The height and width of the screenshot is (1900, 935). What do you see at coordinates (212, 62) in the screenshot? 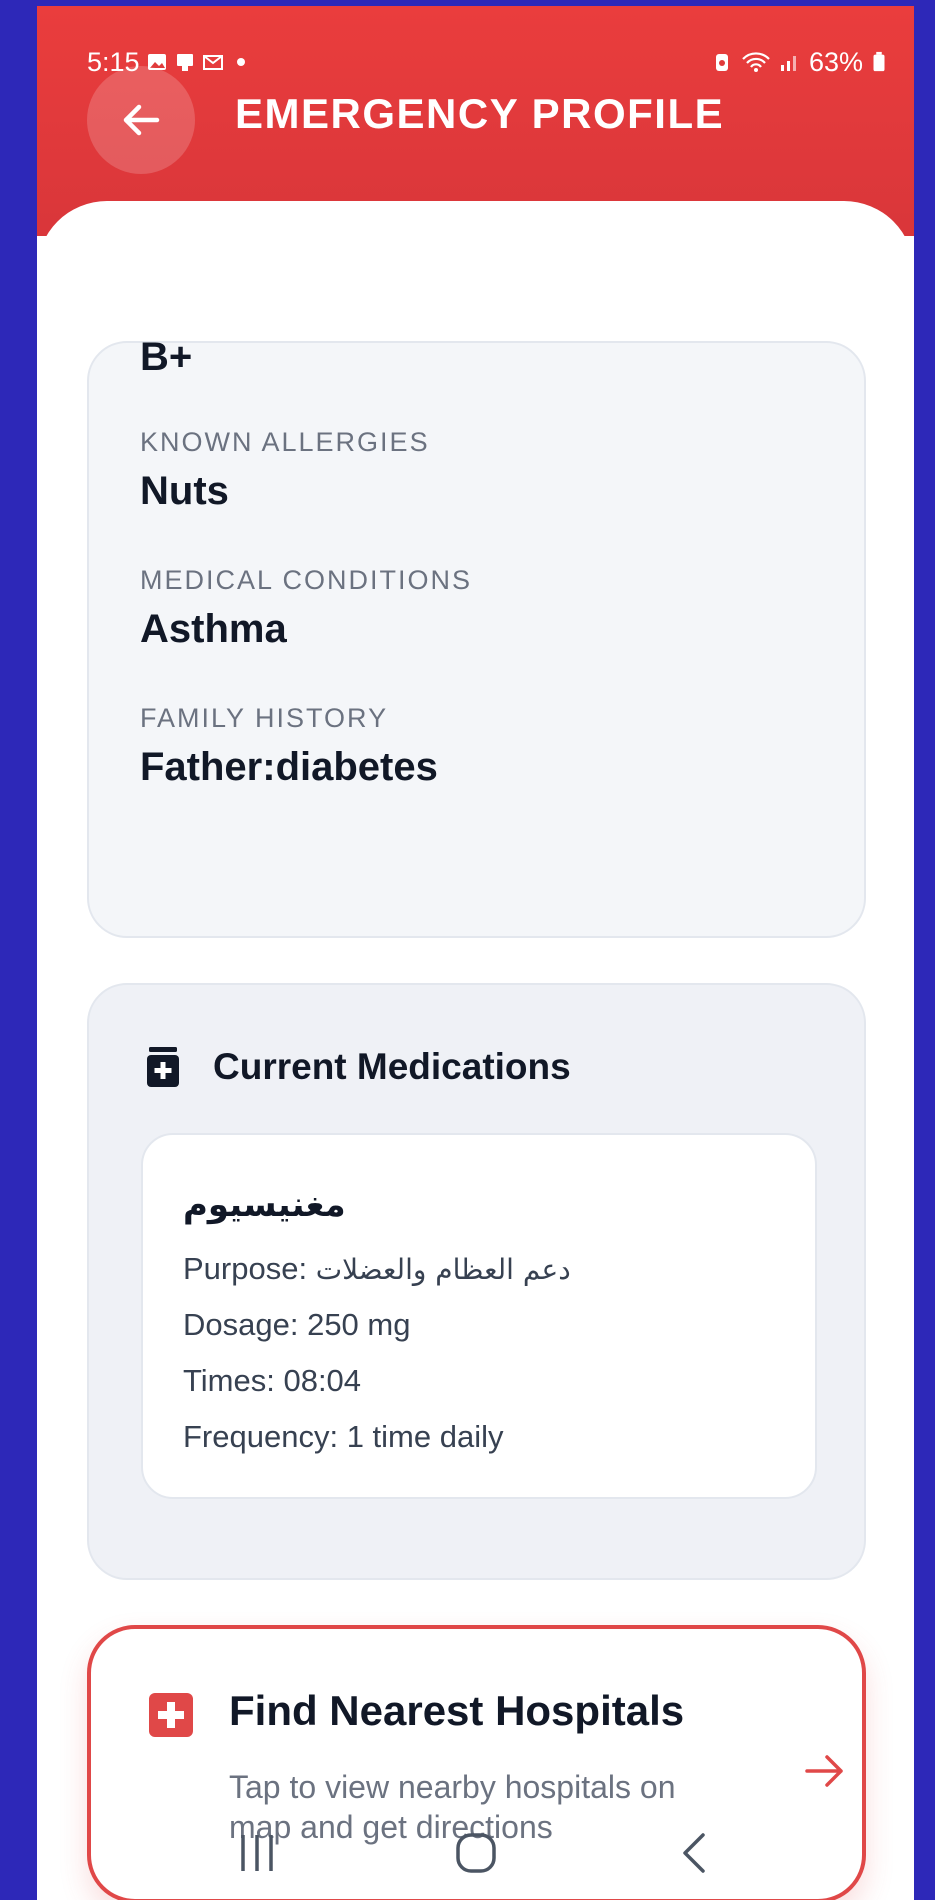
I see `gmail-notification-icon` at bounding box center [212, 62].